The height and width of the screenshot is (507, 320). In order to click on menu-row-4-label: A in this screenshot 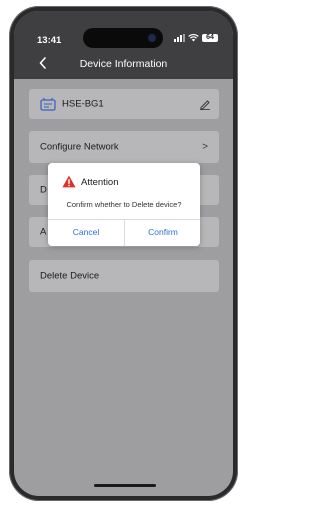, I will do `click(43, 232)`.